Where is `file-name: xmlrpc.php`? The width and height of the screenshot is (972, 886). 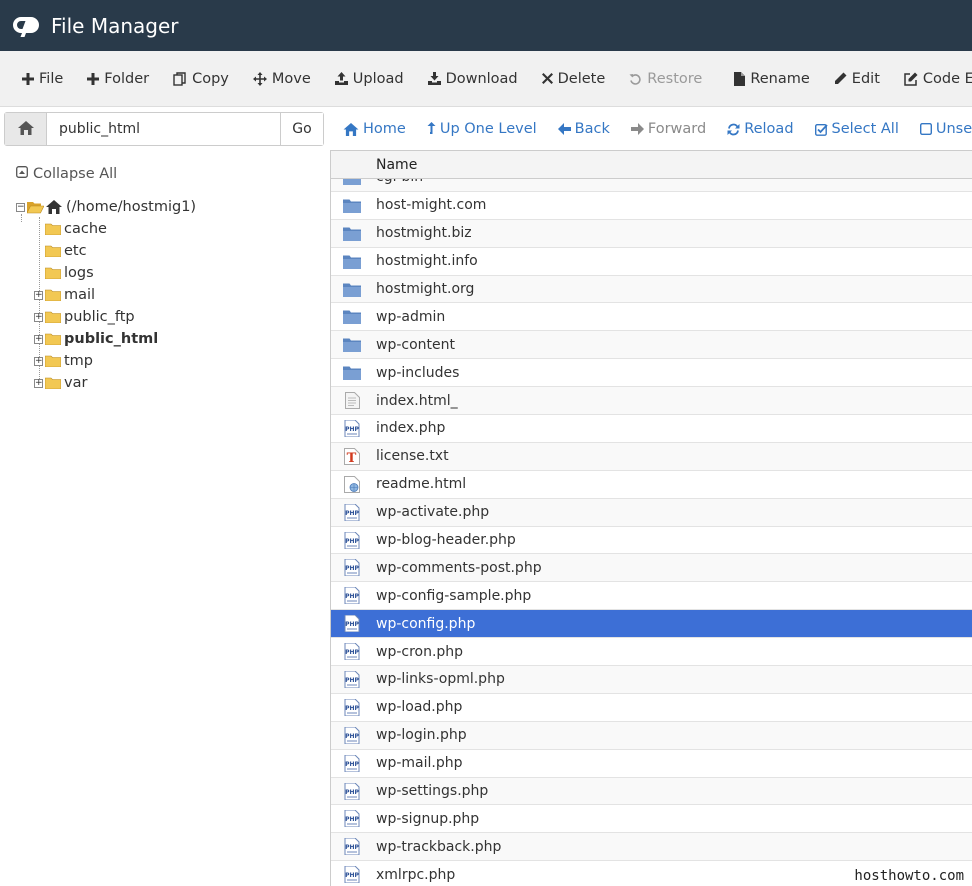 file-name: xmlrpc.php is located at coordinates (416, 874).